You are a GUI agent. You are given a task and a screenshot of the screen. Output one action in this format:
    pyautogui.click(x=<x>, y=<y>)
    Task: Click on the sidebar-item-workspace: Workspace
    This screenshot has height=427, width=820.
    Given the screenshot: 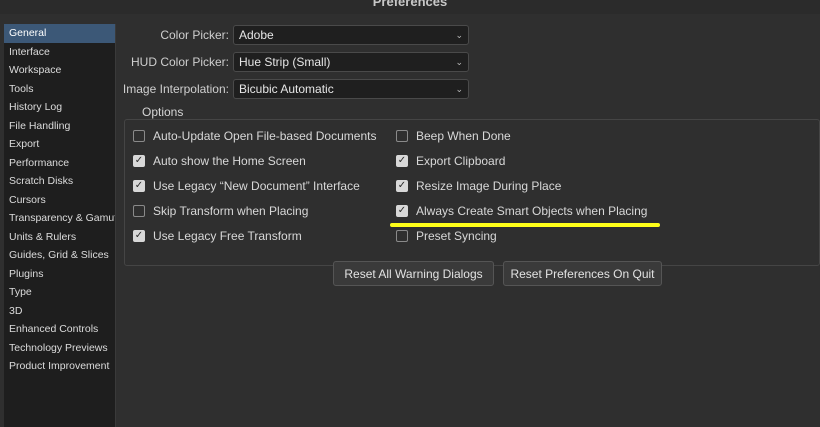 What is the action you would take?
    pyautogui.click(x=59, y=70)
    